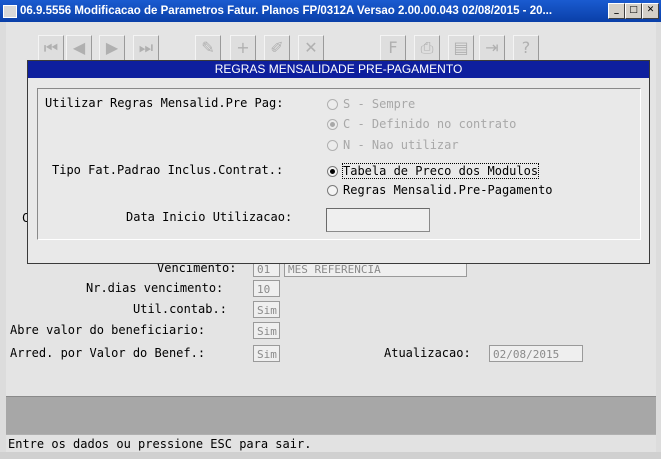 This screenshot has width=661, height=459. Describe the element at coordinates (393, 48) in the screenshot. I see `filter-icon: F` at that location.